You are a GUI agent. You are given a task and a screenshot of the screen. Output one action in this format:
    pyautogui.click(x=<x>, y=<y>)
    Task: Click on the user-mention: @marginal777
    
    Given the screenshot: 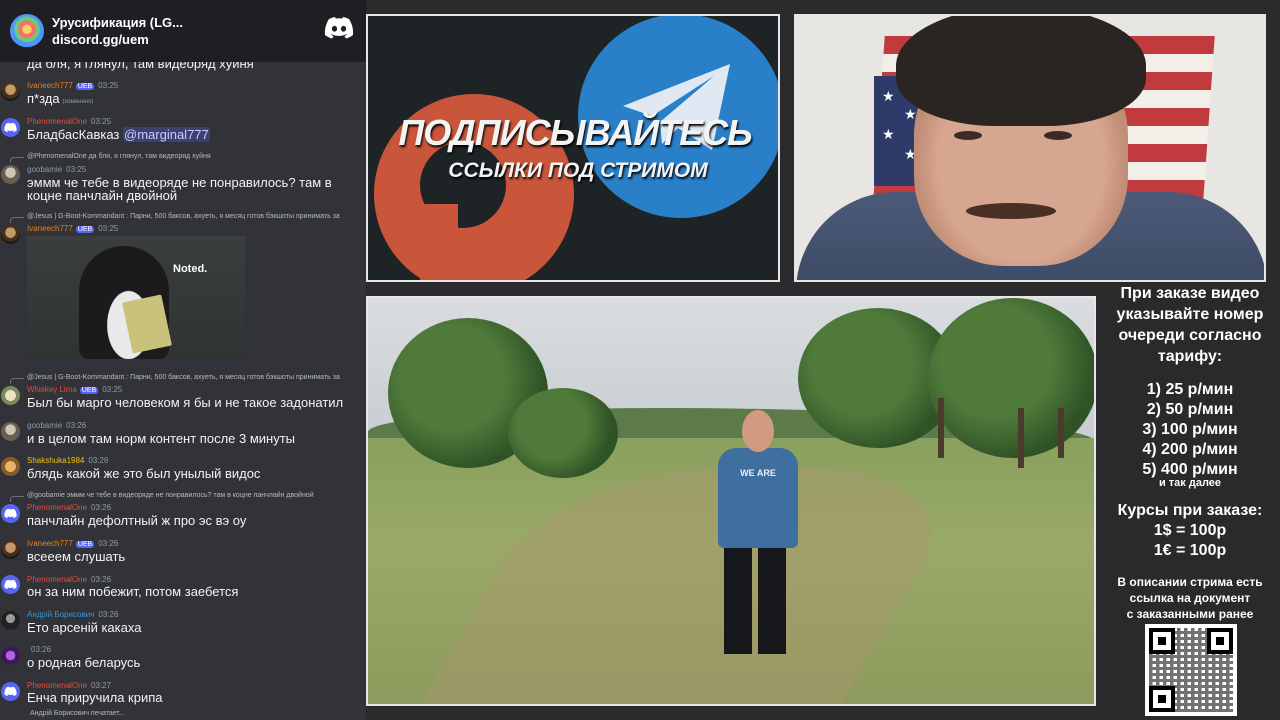 What is the action you would take?
    pyautogui.click(x=166, y=134)
    